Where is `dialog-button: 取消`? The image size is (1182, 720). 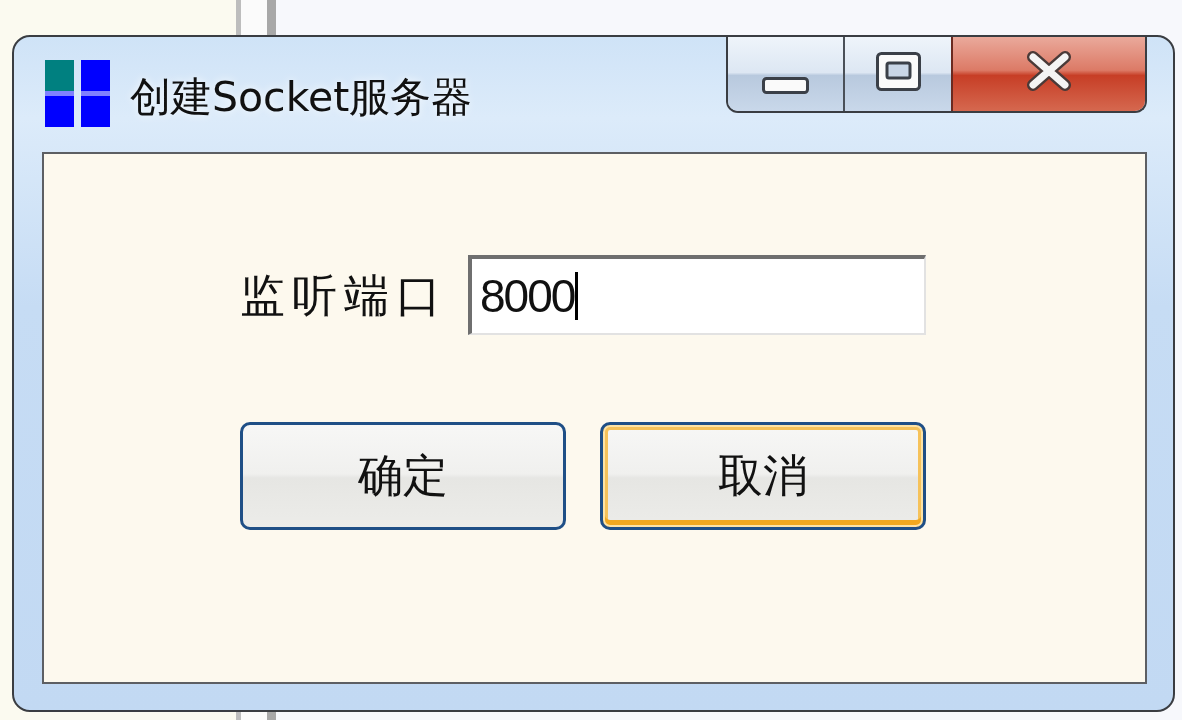
dialog-button: 取消 is located at coordinates (763, 476).